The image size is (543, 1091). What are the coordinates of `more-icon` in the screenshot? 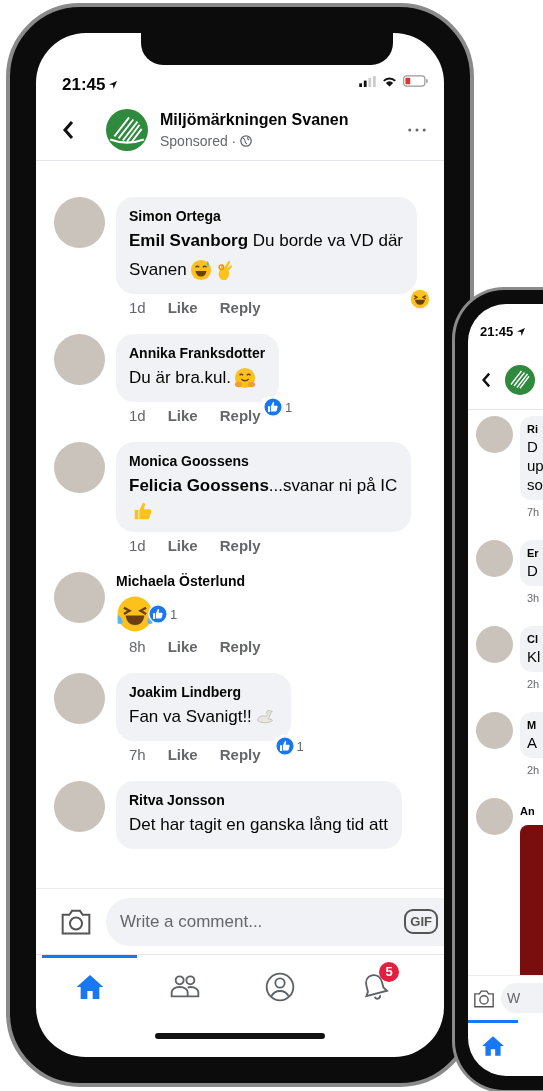 It's located at (417, 129).